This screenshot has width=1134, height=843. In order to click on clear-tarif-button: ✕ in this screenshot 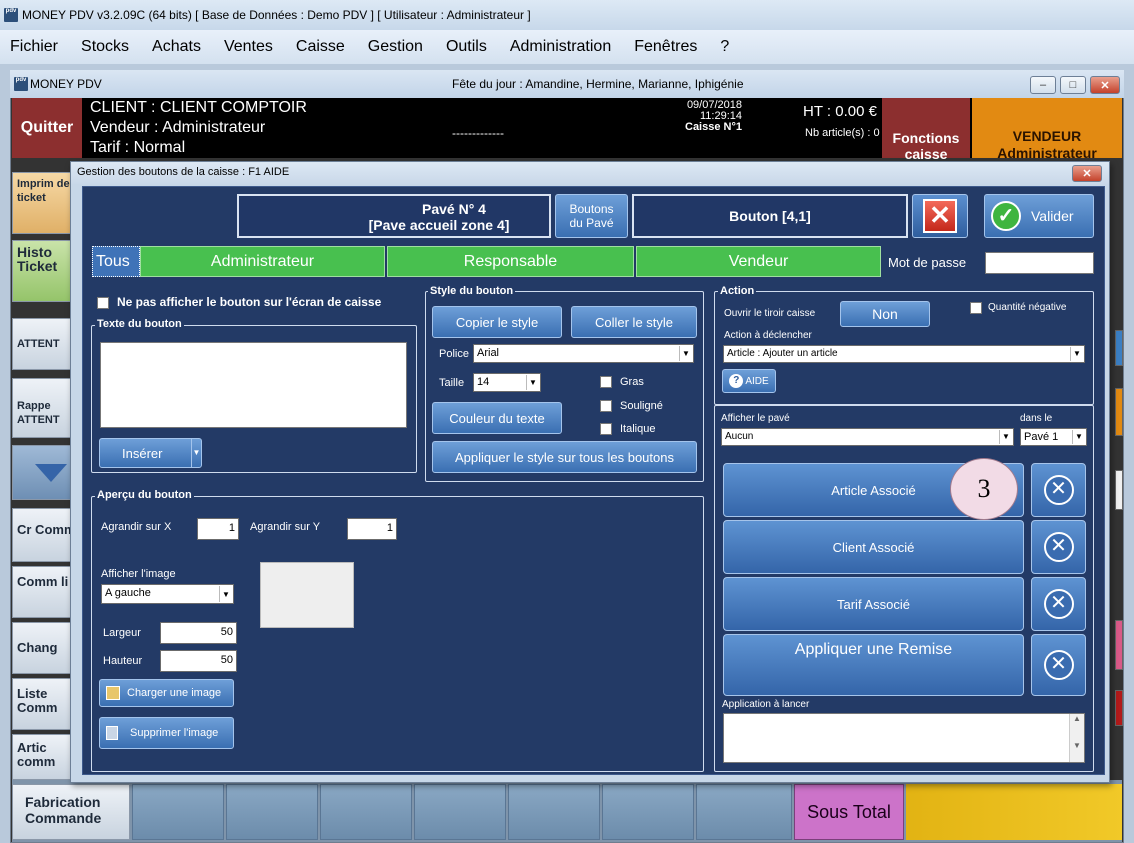, I will do `click(1058, 604)`.